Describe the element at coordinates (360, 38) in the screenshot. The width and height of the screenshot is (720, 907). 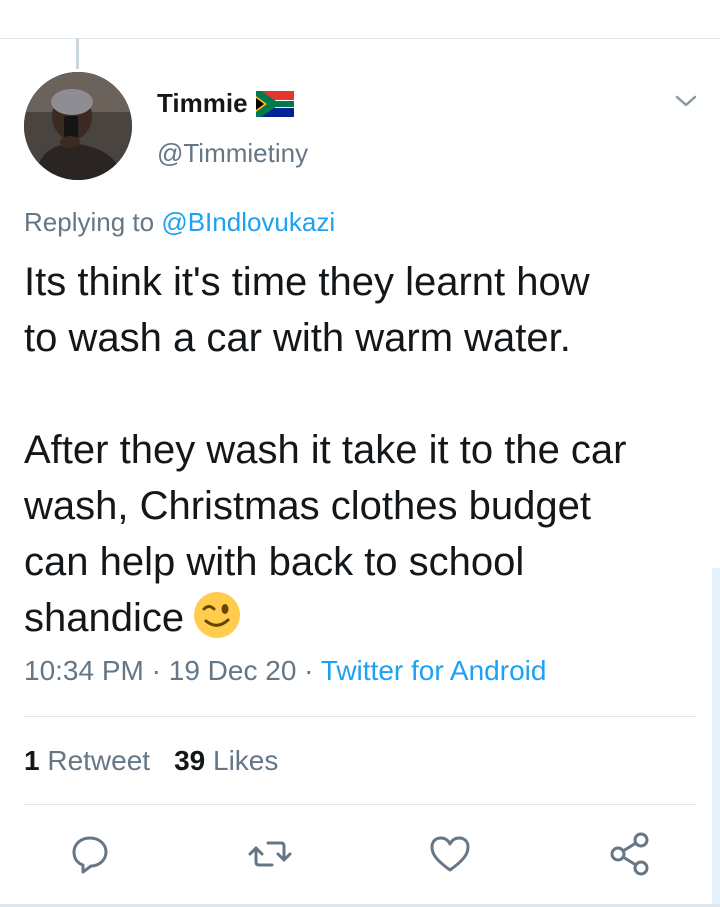
I see `top-divider` at that location.